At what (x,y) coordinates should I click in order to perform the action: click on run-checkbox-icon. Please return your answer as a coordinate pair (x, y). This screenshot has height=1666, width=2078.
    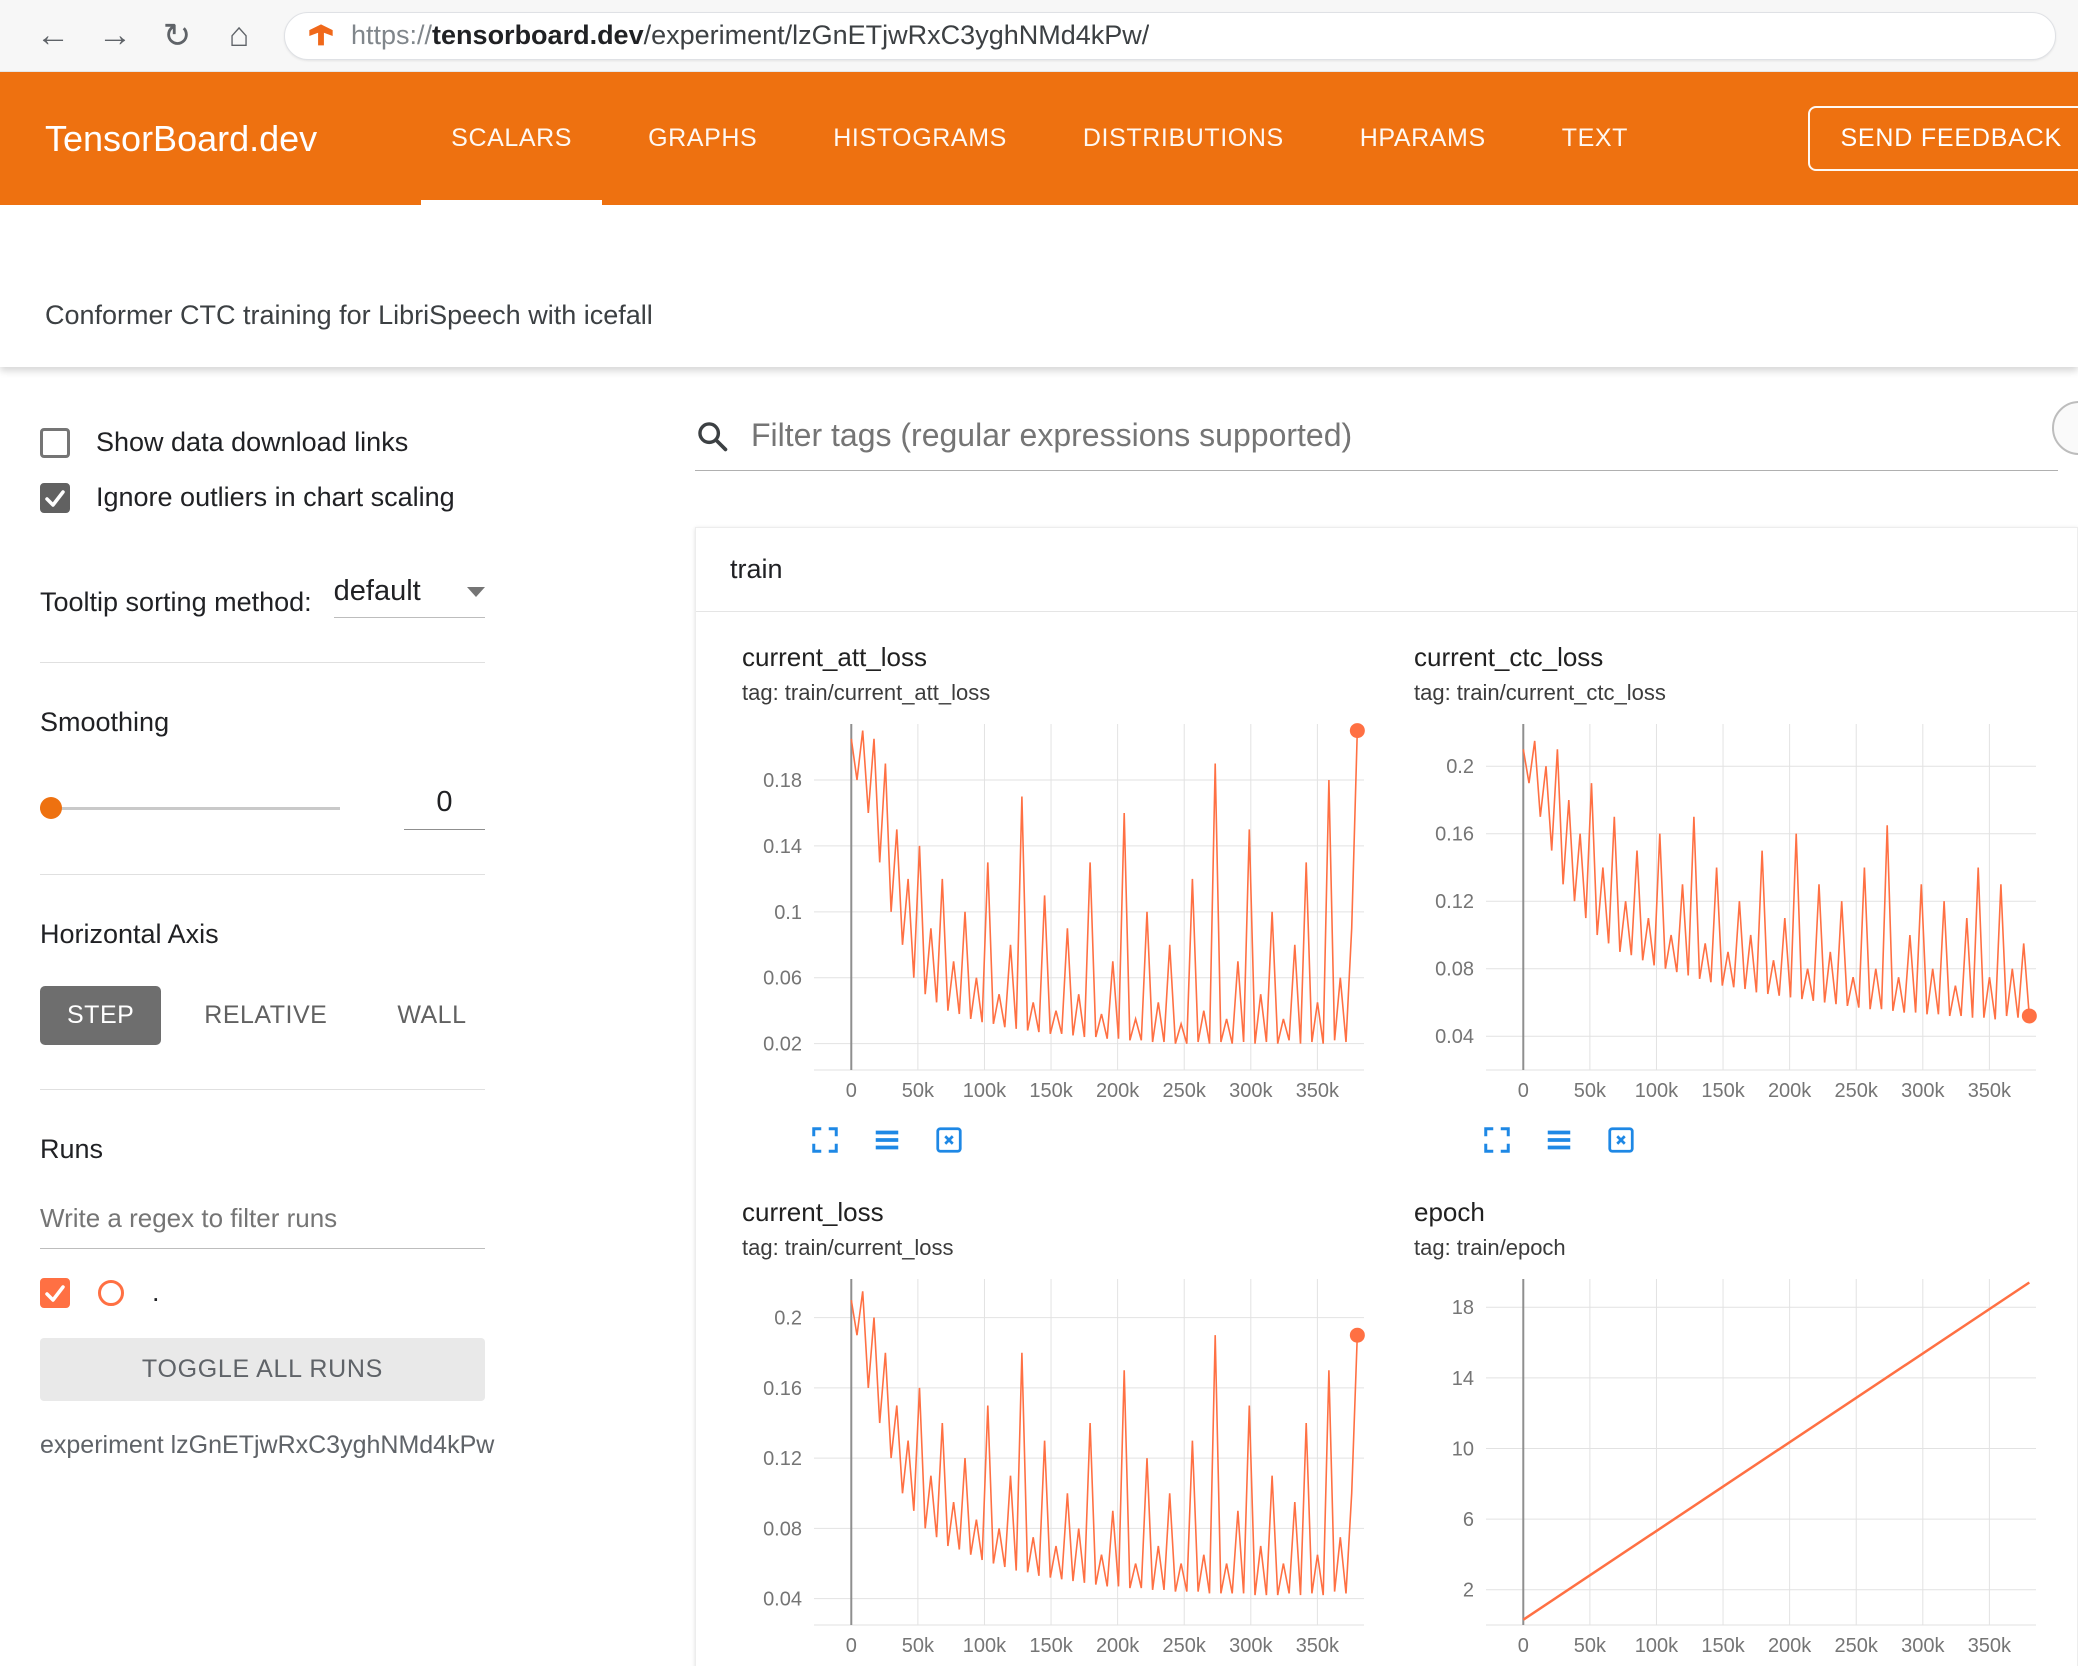
    Looking at the image, I should click on (55, 1292).